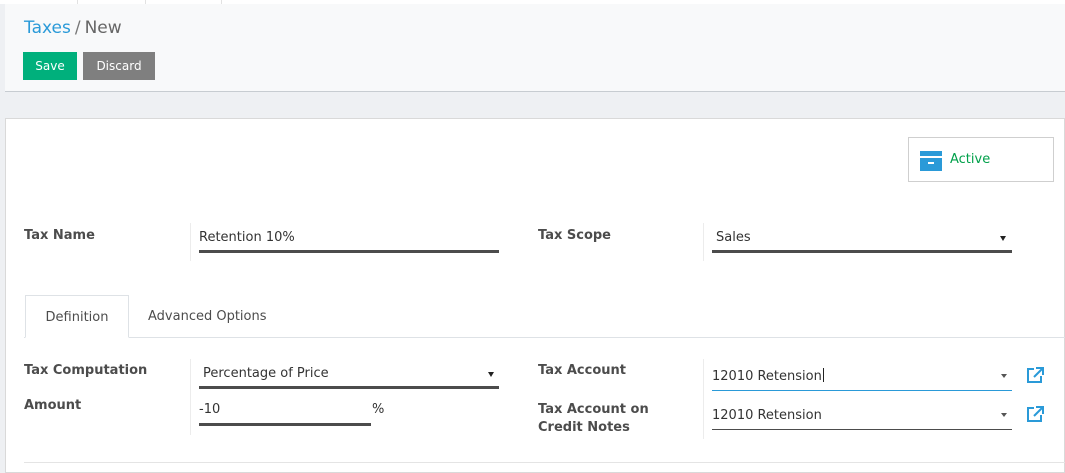  I want to click on tax-computation-select: Percentage of Price, so click(266, 374).